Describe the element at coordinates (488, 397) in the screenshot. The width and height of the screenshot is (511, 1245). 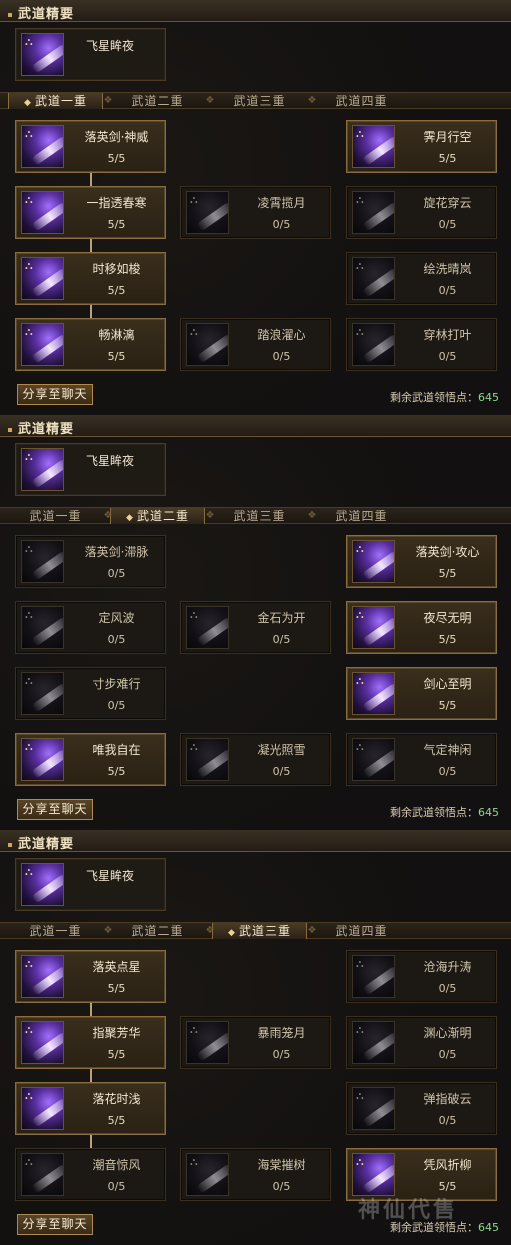
I see `points-value: 645` at that location.